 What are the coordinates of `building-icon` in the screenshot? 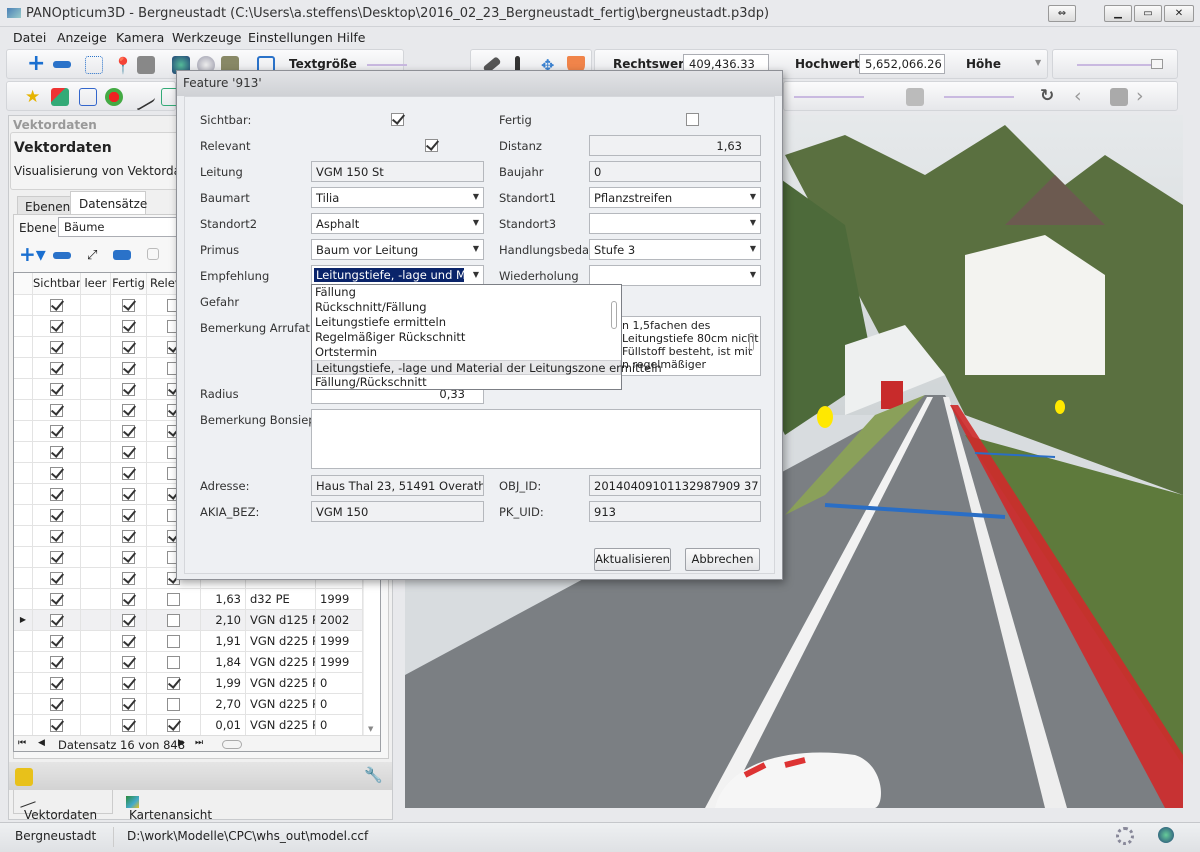 It's located at (146, 65).